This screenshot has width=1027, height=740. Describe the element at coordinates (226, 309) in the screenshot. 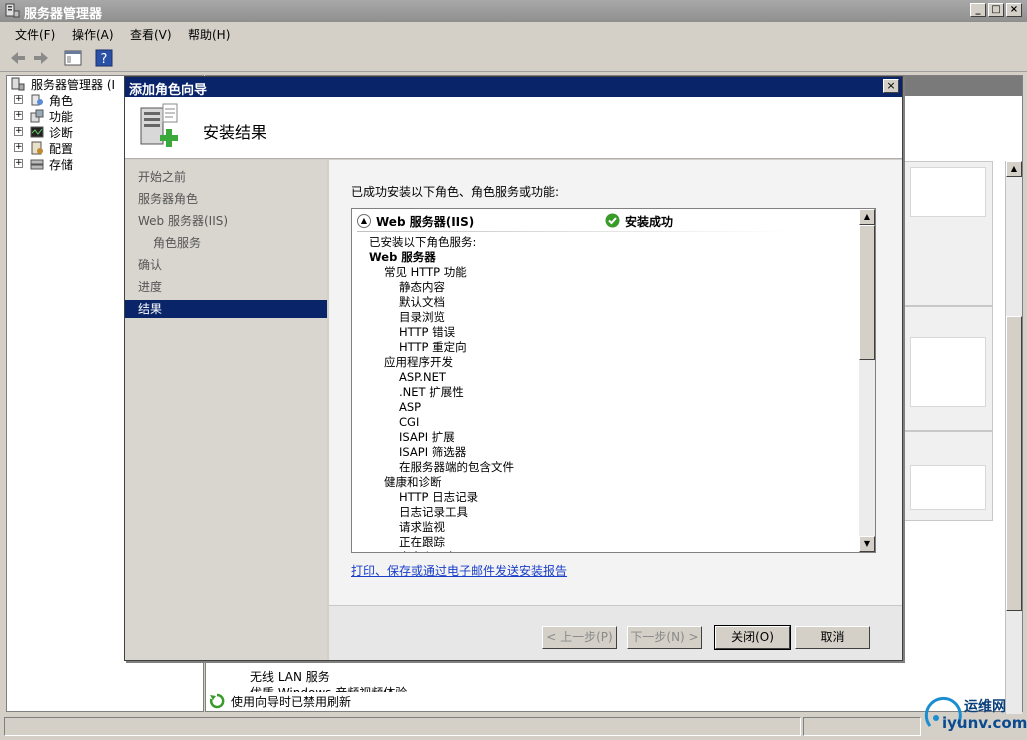

I see `nav-step-results: 结果` at that location.